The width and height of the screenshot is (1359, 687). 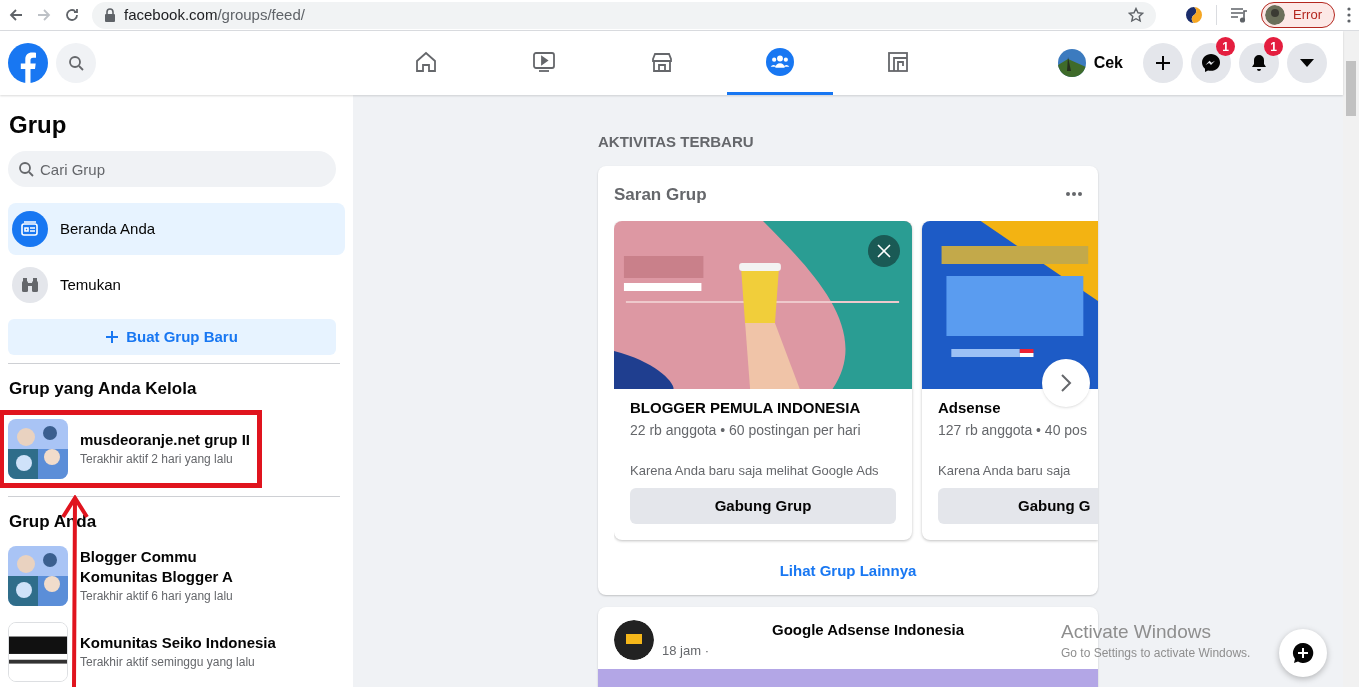 I want to click on group-name: musdeoranje.net grup II, so click(x=165, y=439).